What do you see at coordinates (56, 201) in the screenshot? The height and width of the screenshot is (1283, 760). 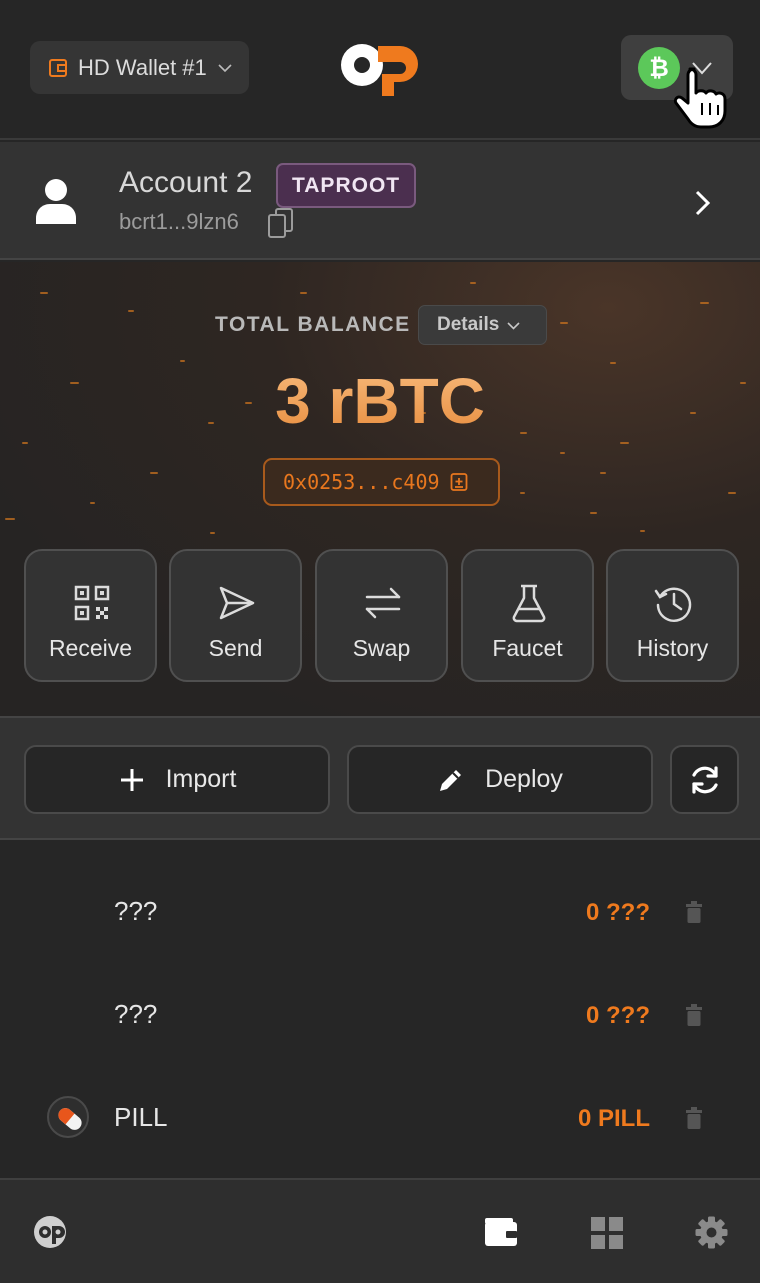 I see `user-icon` at bounding box center [56, 201].